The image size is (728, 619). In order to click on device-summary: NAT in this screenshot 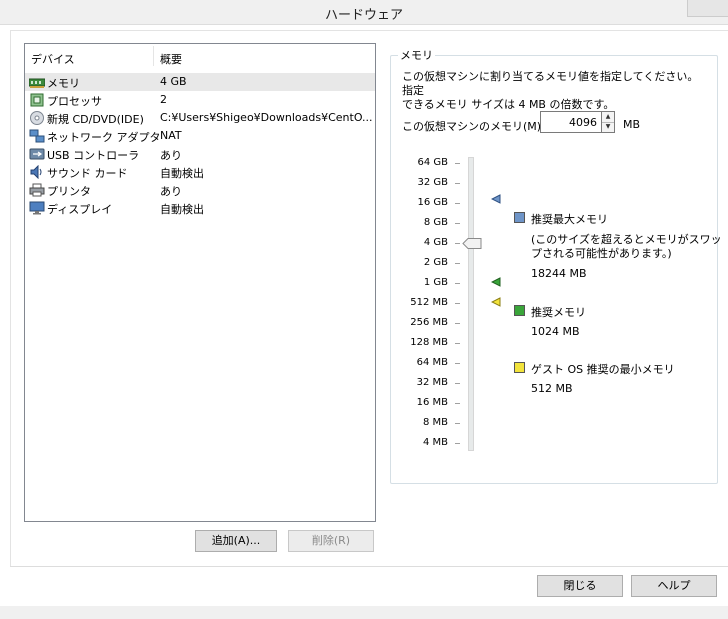, I will do `click(171, 135)`.